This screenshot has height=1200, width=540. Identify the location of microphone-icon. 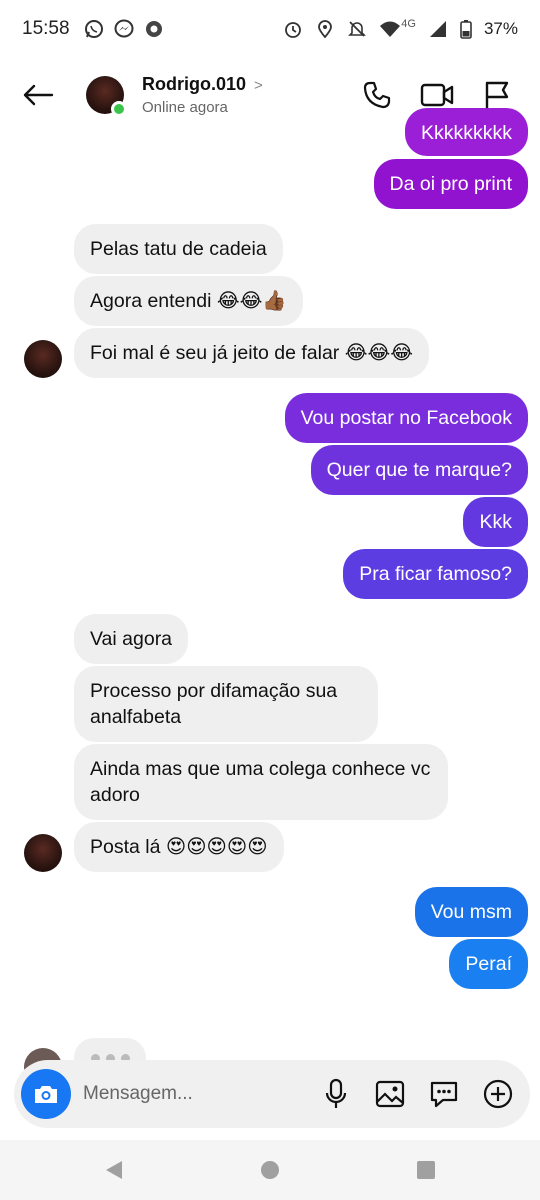
(336, 1093).